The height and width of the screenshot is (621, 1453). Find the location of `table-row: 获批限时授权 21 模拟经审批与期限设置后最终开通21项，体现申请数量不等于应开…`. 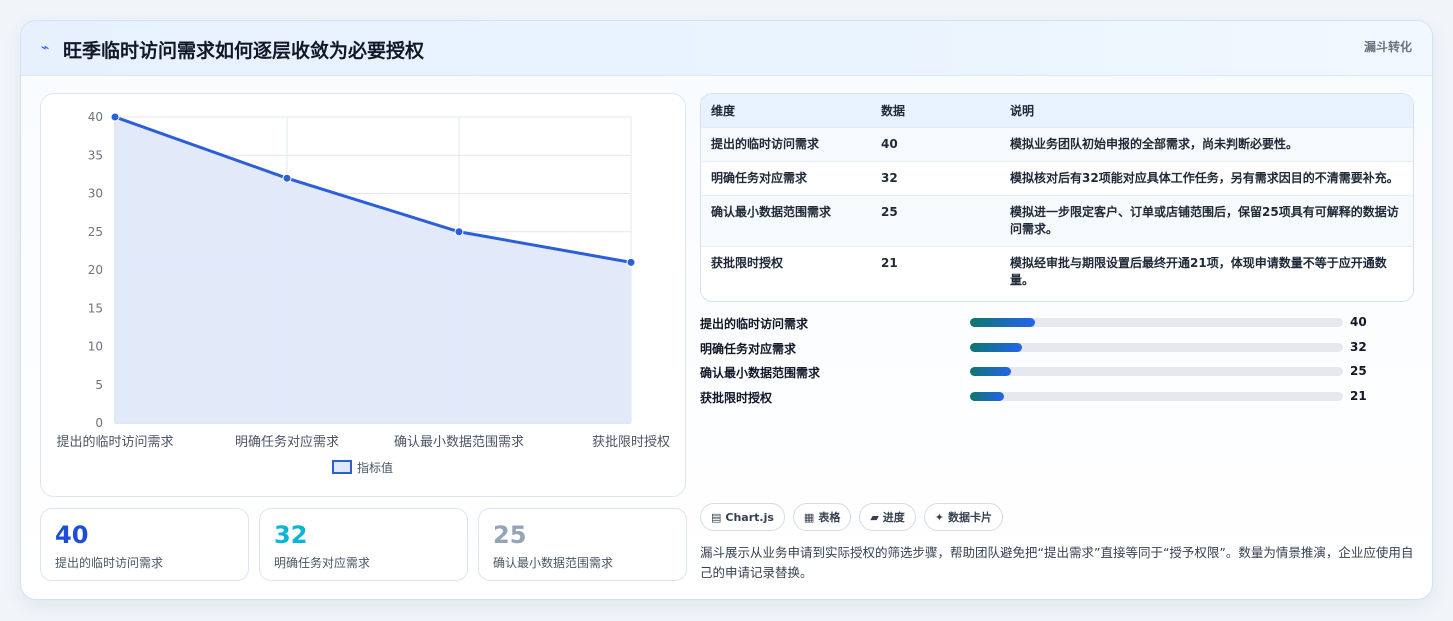

table-row: 获批限时授权 21 模拟经审批与期限设置后最终开通21项，体现申请数量不等于应开… is located at coordinates (1057, 271).